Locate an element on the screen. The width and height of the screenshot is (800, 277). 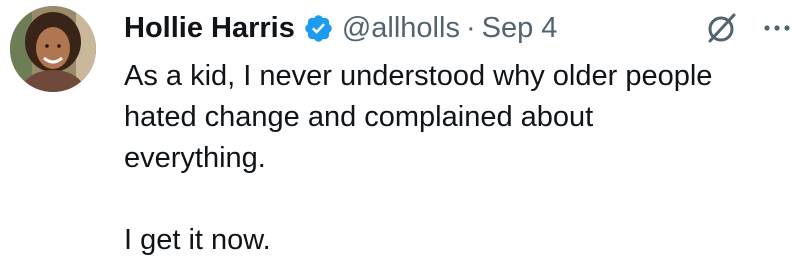
author-name: Hollie Harris is located at coordinates (209, 28).